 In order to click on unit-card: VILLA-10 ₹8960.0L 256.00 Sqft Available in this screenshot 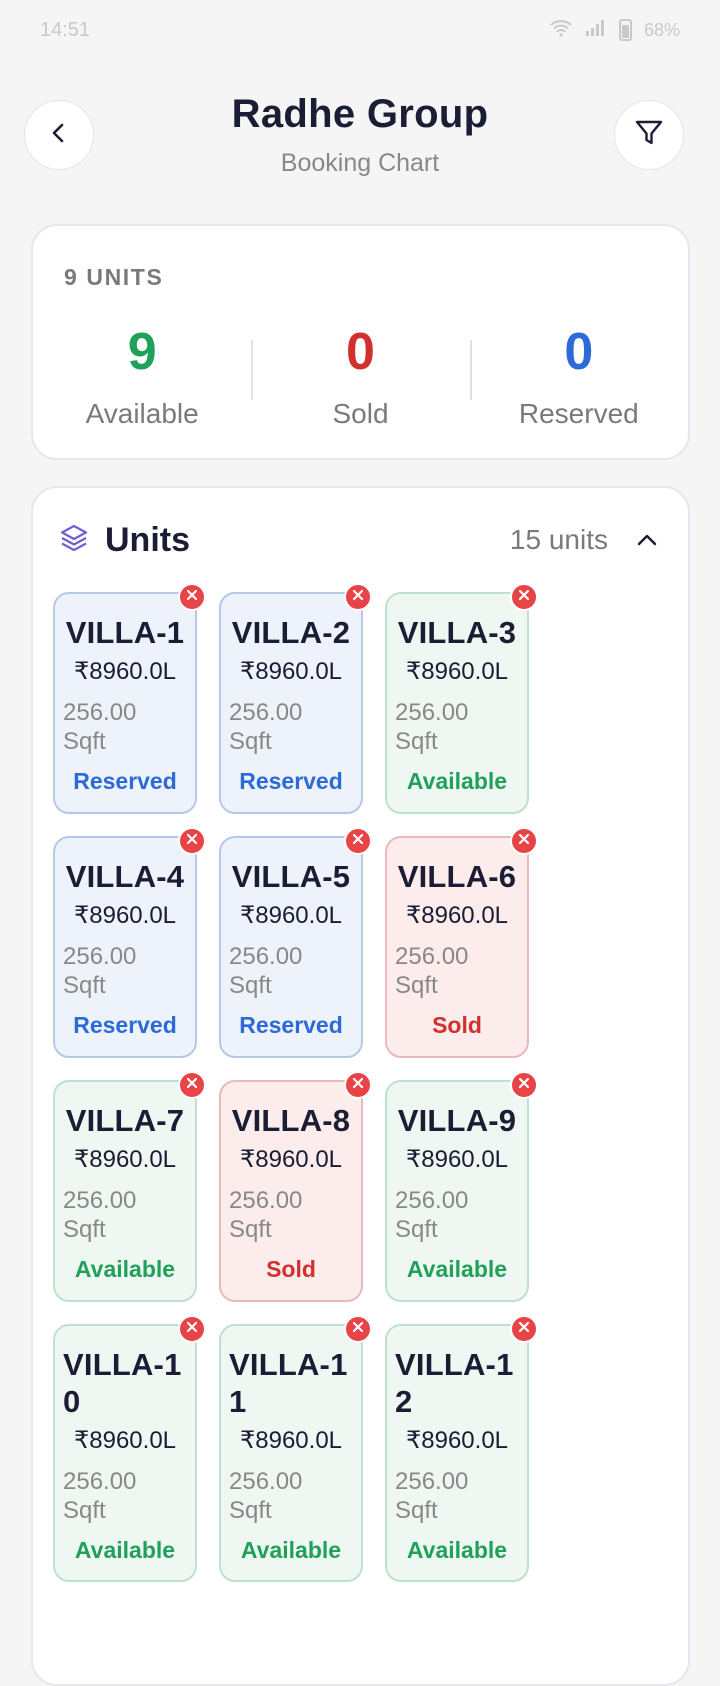, I will do `click(129, 1448)`.